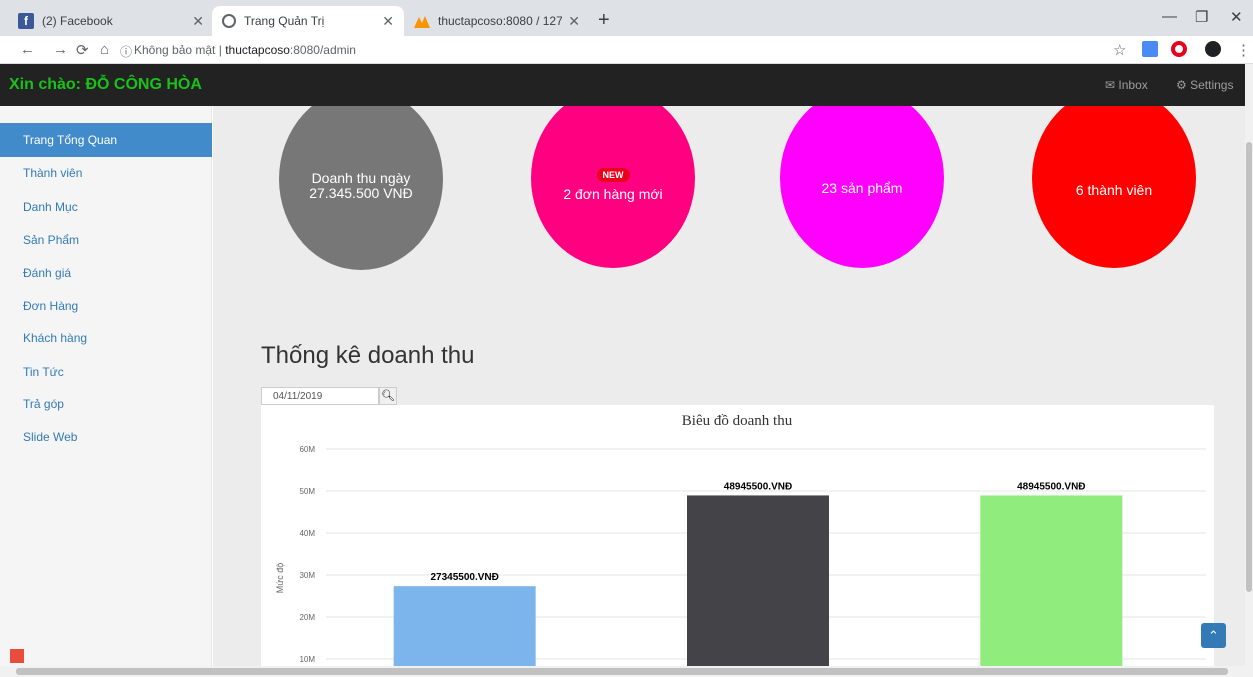 Image resolution: width=1253 pixels, height=677 pixels. I want to click on new-badge: NEW, so click(613, 175).